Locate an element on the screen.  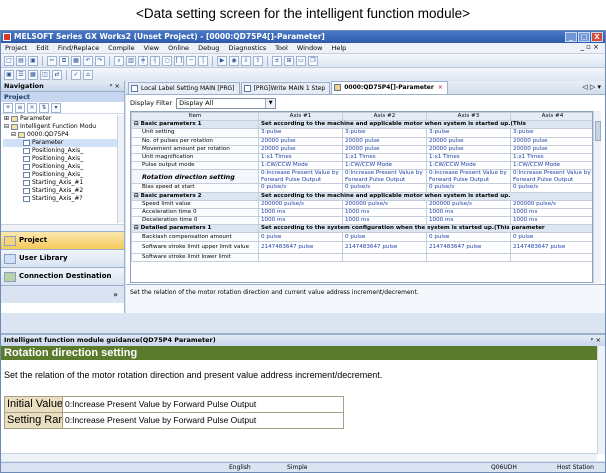
ladder-icon: ╪ is located at coordinates (143, 60).